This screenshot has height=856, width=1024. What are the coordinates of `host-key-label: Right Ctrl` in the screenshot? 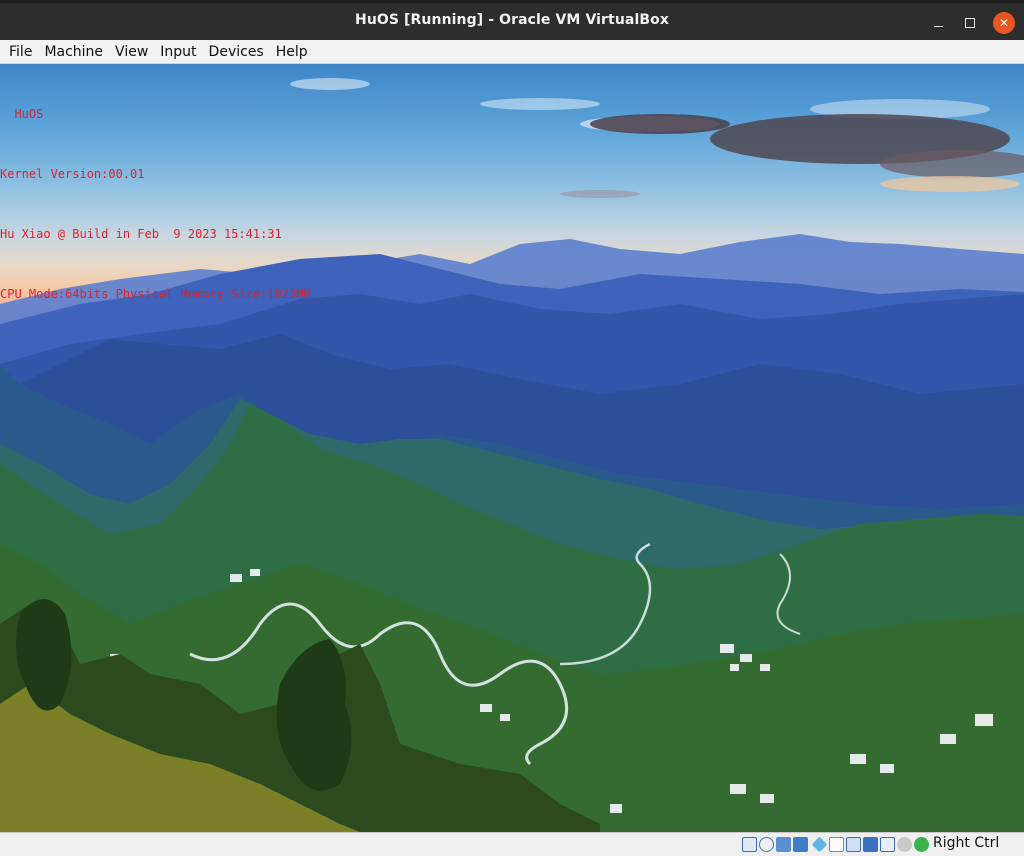 It's located at (966, 843).